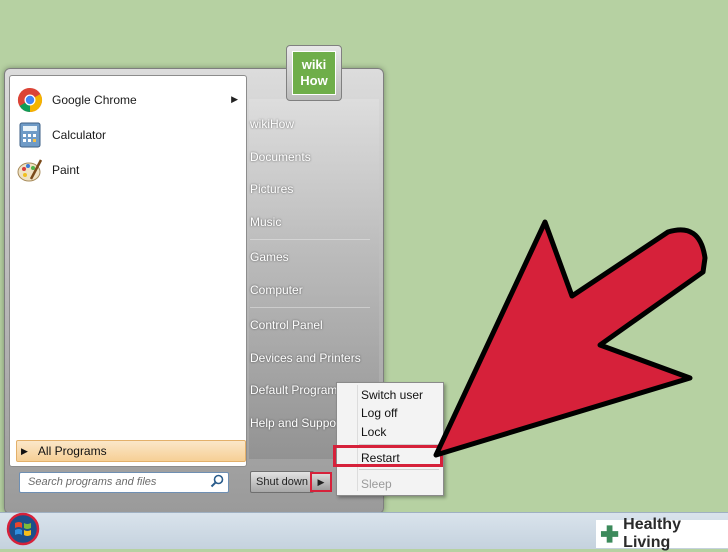 This screenshot has width=728, height=552. Describe the element at coordinates (609, 534) in the screenshot. I see `plus-cross-icon` at that location.